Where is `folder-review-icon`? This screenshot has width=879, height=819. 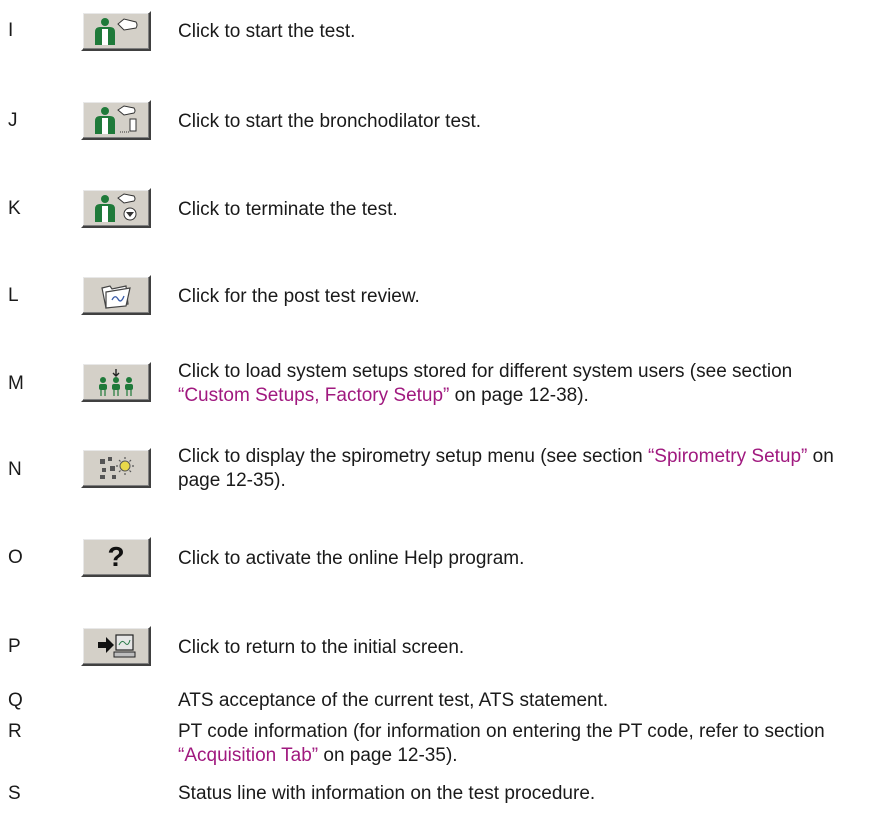 folder-review-icon is located at coordinates (116, 297).